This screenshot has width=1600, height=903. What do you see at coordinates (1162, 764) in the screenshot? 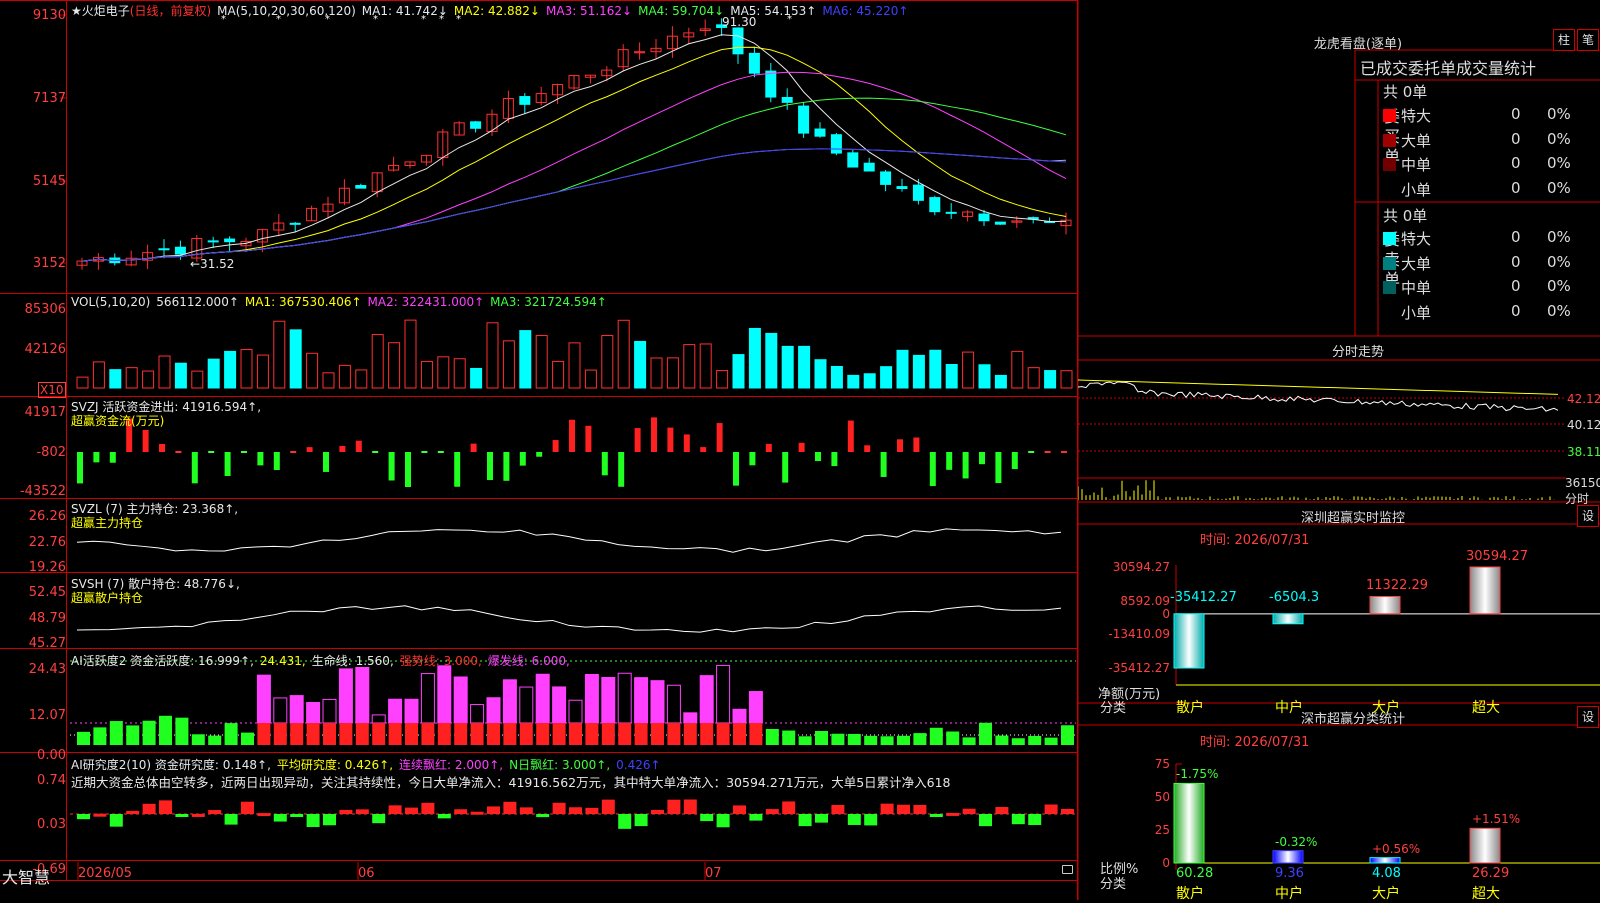
I see `sc-axis-label: 75` at bounding box center [1162, 764].